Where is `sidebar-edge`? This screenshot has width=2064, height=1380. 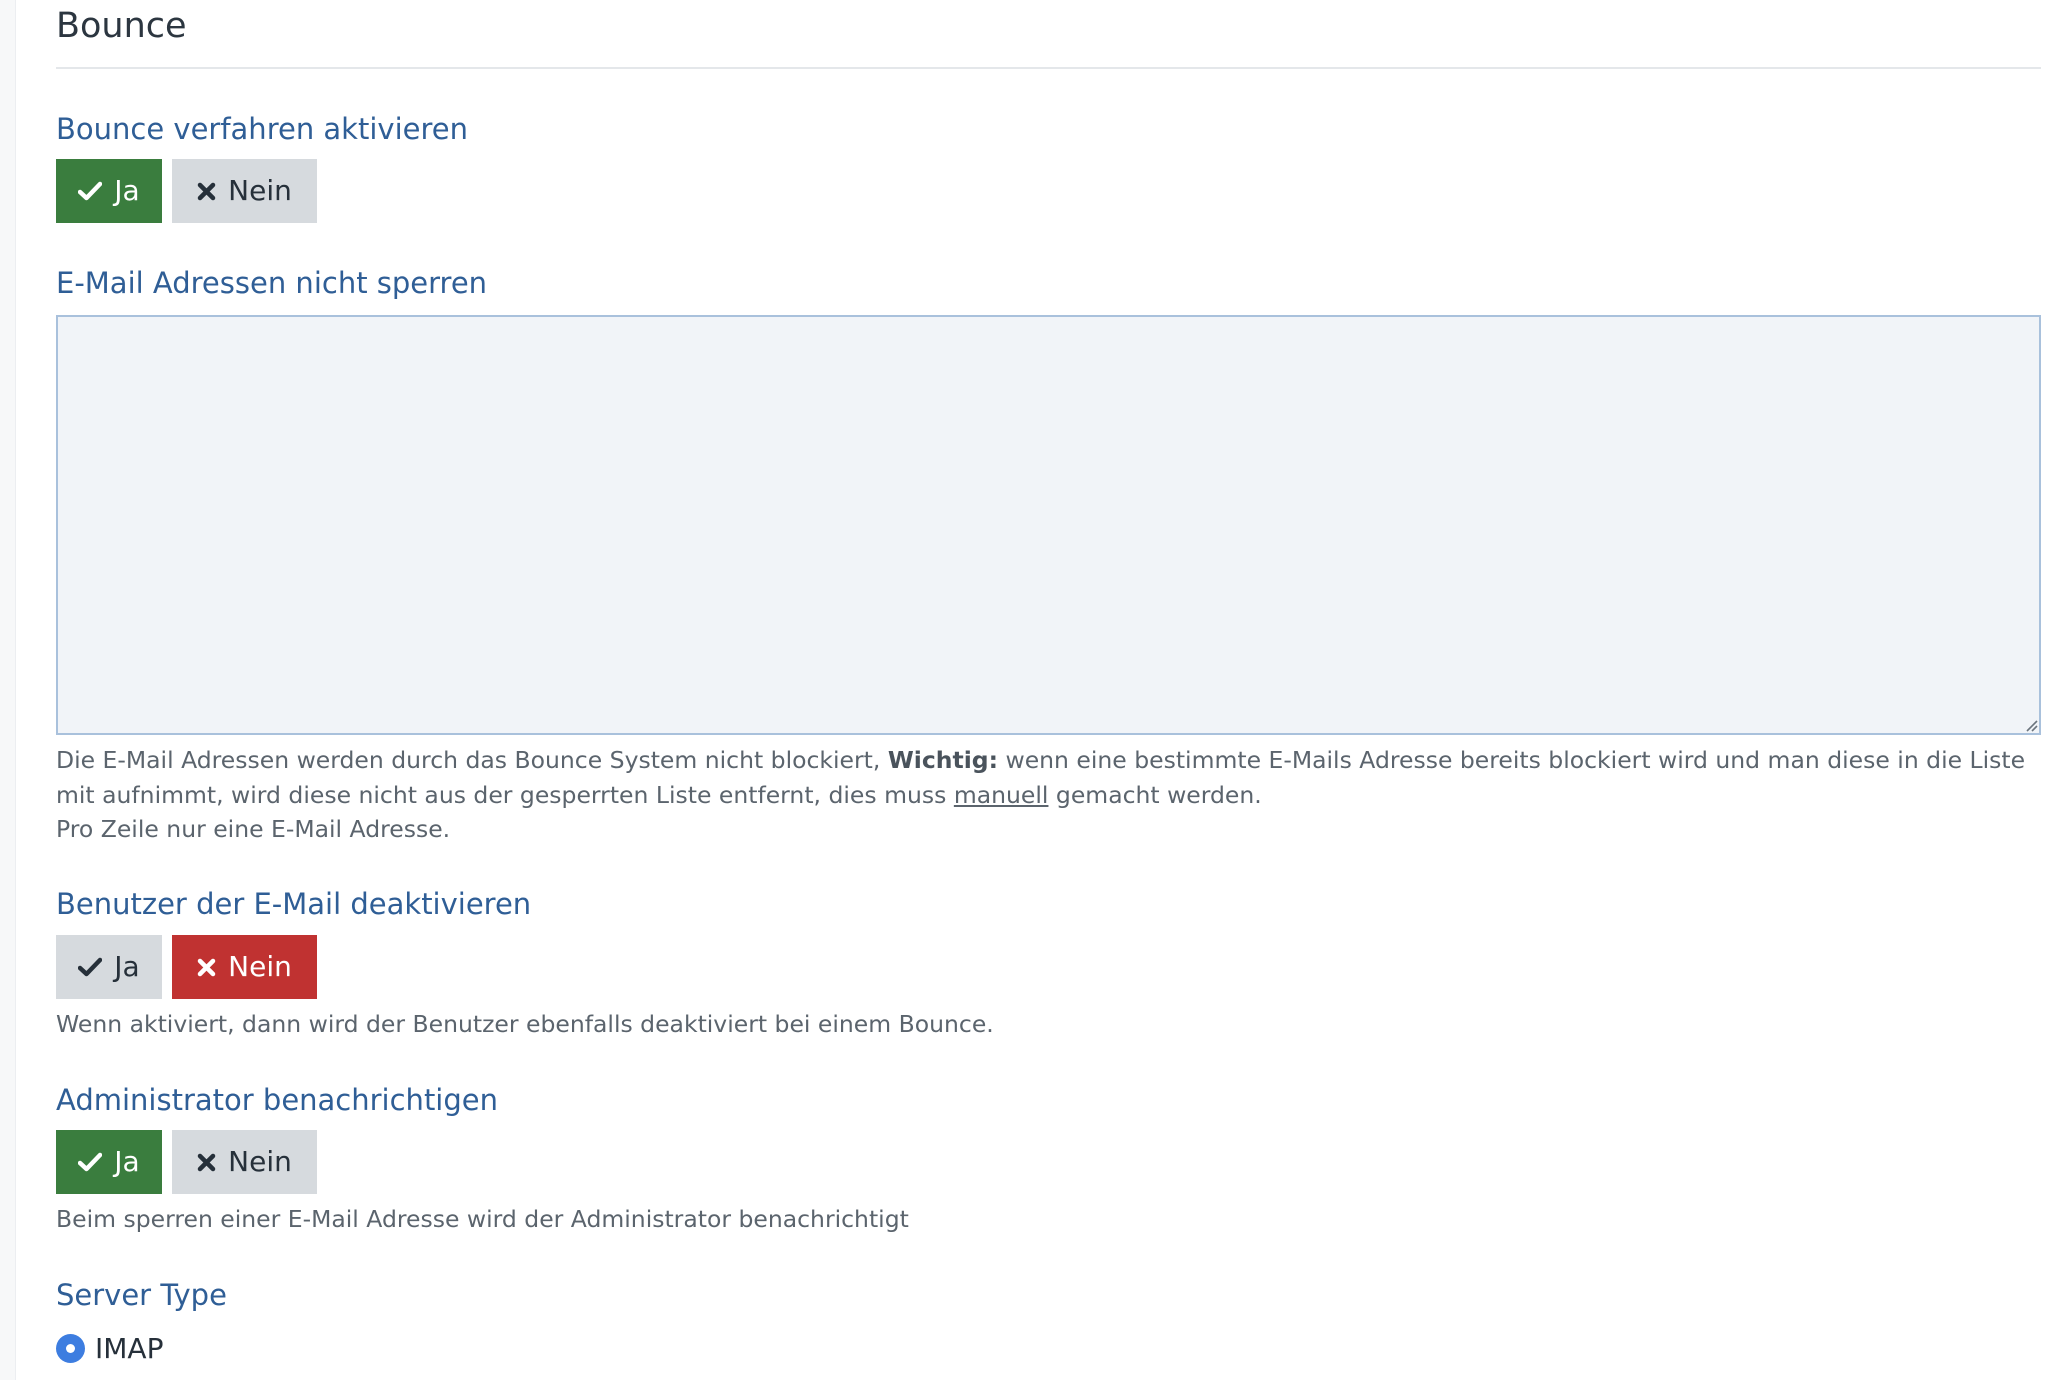 sidebar-edge is located at coordinates (8, 690).